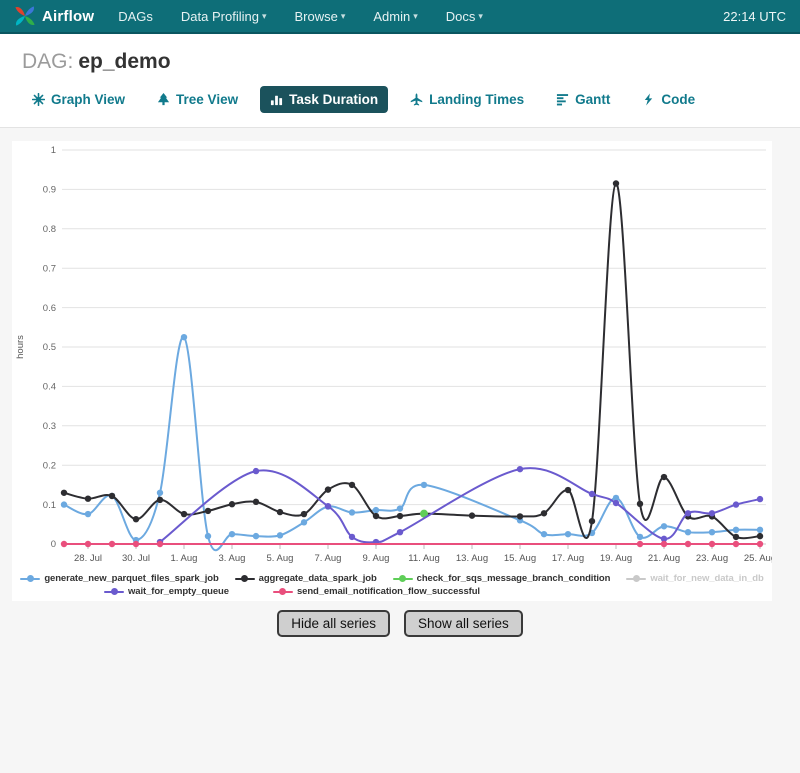  I want to click on legend-item-generate-new-parquet-files-spark-job: generate_new_parquet_files_spark_job, so click(119, 578).